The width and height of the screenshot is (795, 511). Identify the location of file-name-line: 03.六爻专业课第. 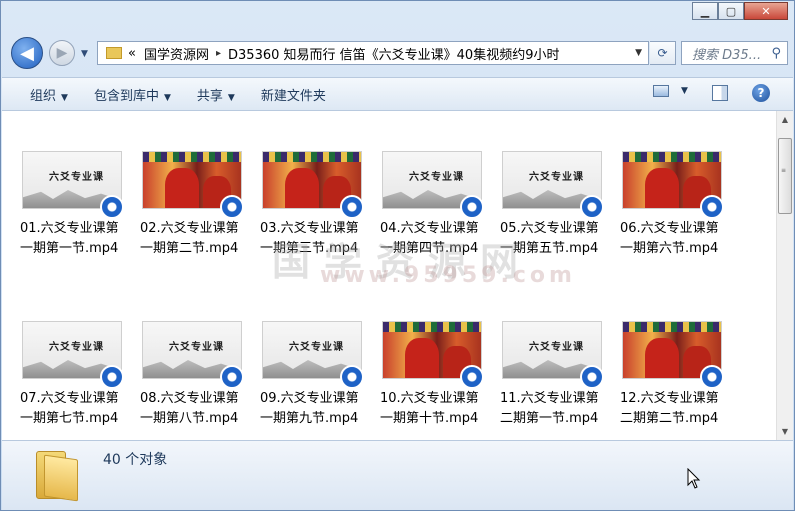
(309, 228).